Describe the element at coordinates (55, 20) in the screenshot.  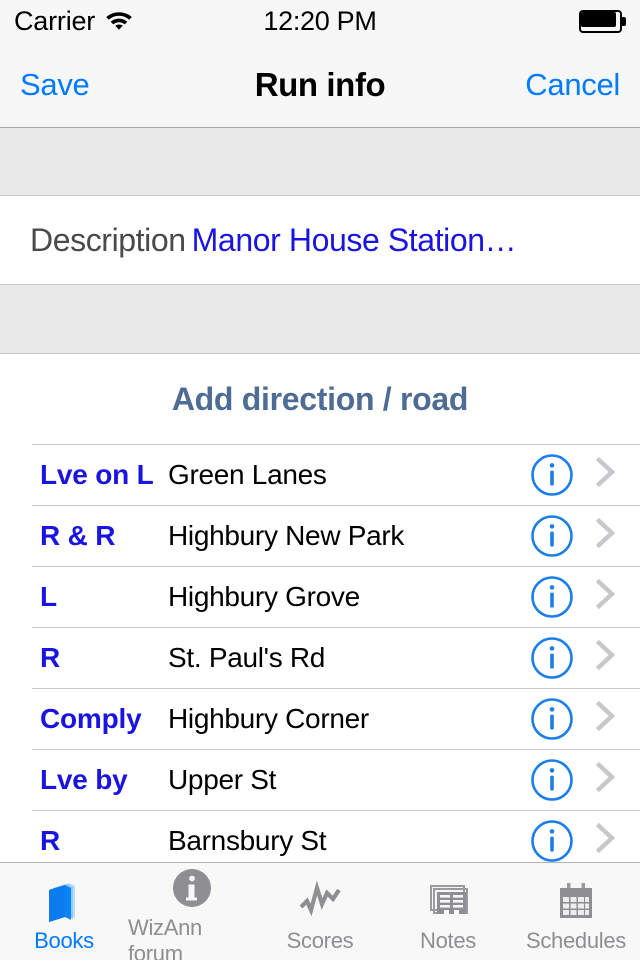
I see `carrier-label: Carrier` at that location.